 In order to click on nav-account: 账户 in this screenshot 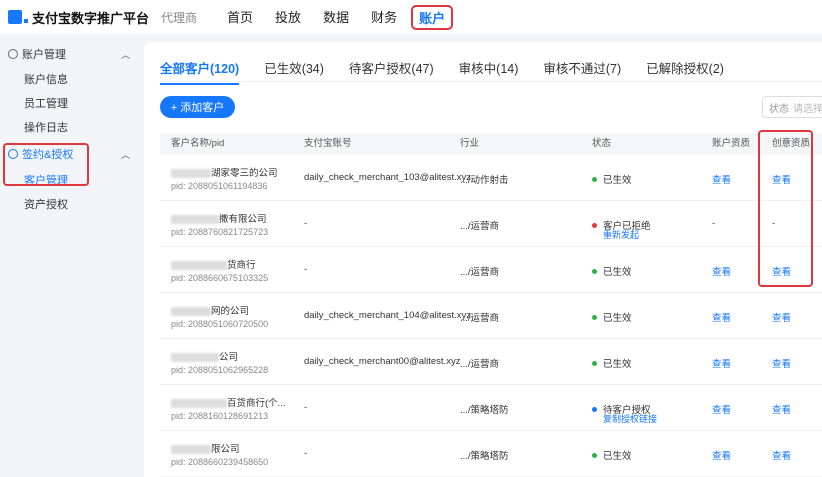, I will do `click(432, 17)`.